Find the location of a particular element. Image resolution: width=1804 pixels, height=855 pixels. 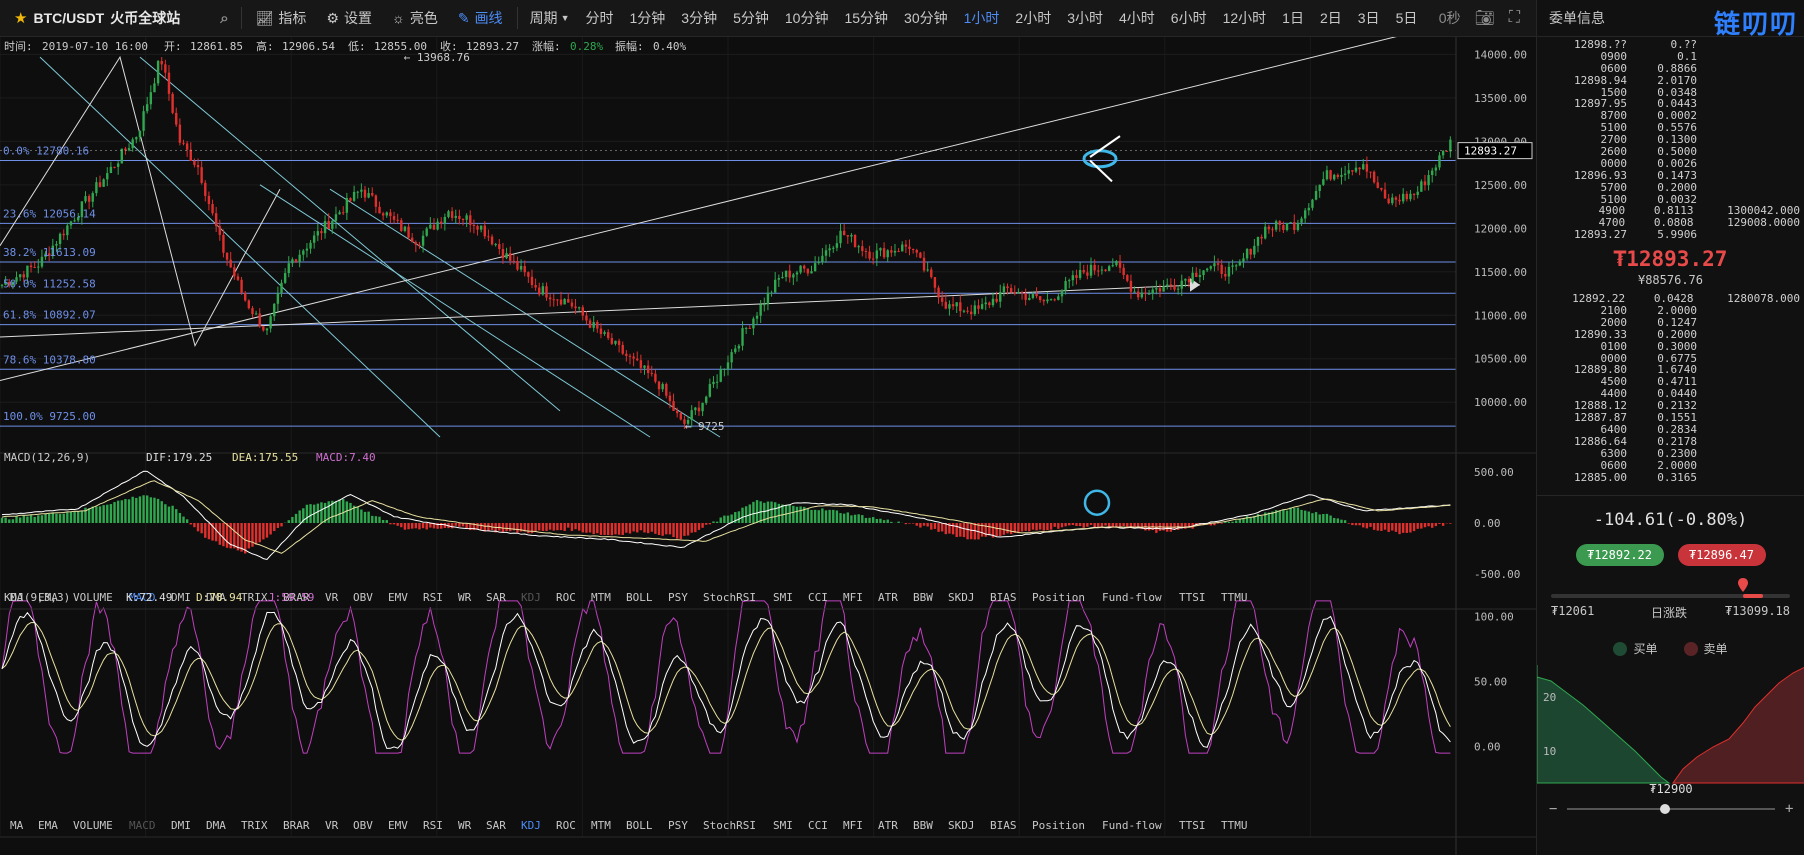

period-16: 5日 is located at coordinates (1407, 18).